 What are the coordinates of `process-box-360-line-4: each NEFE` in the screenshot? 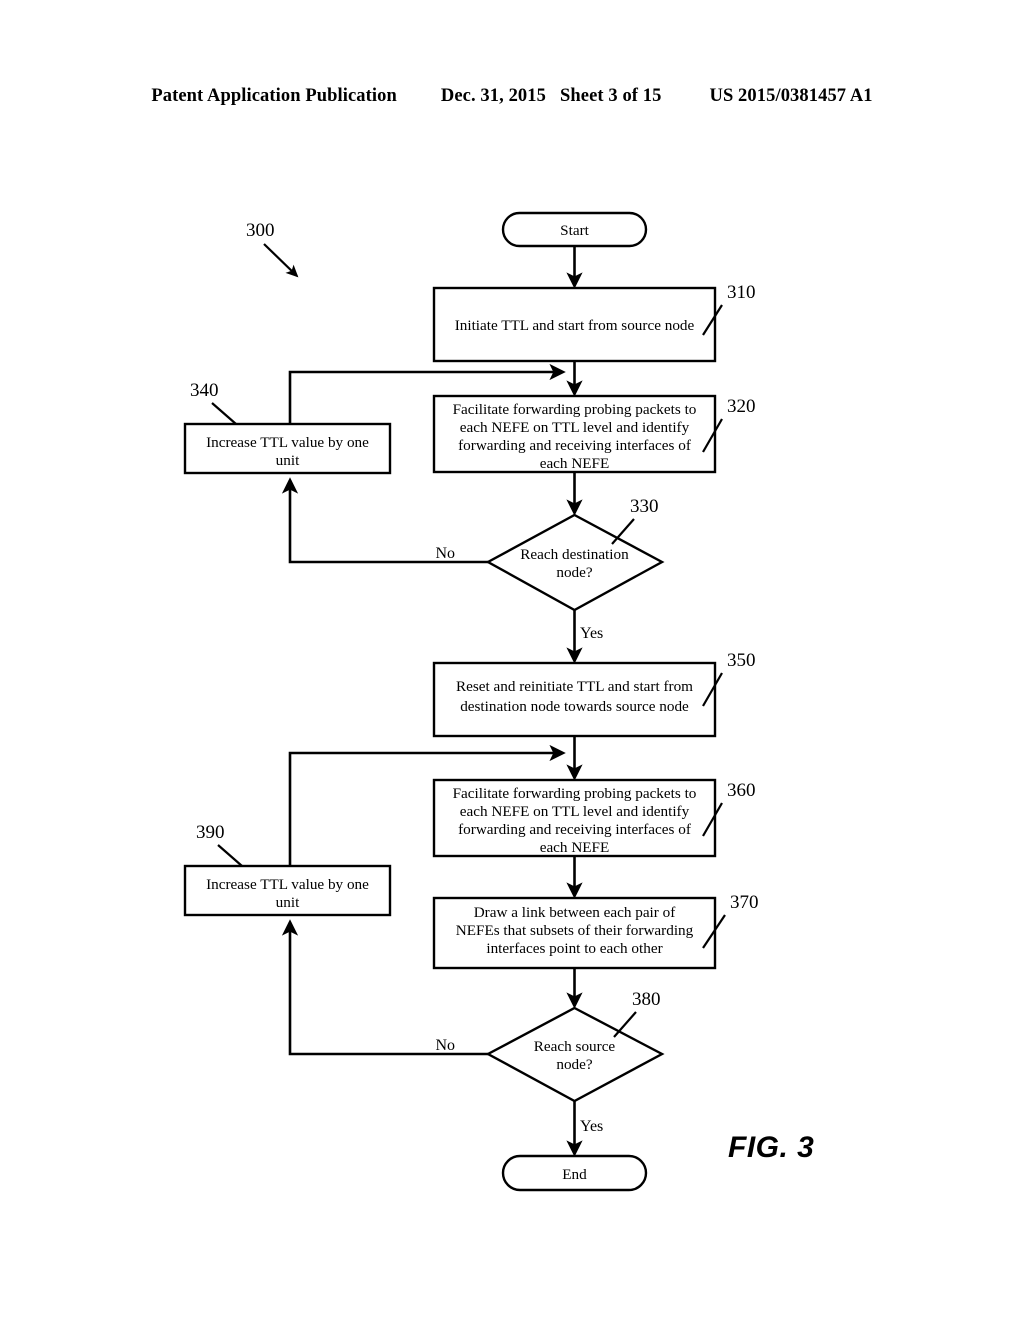 It's located at (575, 847).